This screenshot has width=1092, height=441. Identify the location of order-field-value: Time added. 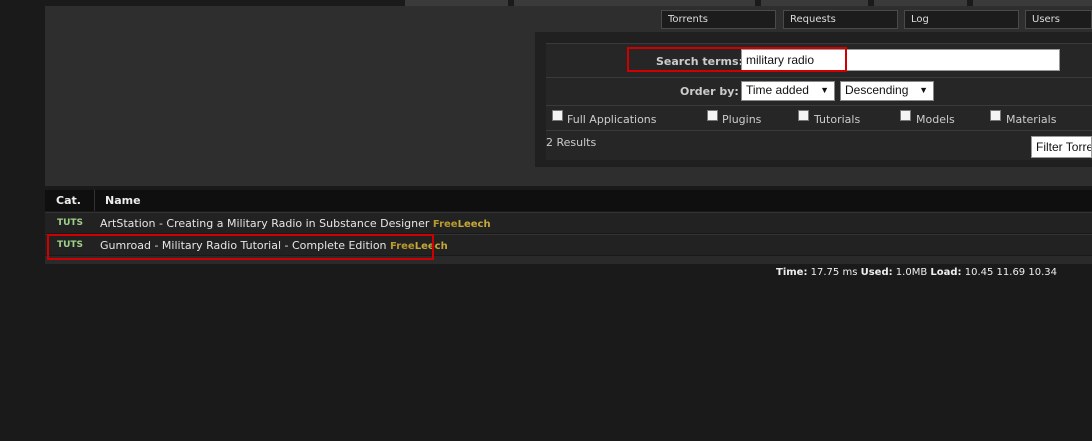
(777, 90).